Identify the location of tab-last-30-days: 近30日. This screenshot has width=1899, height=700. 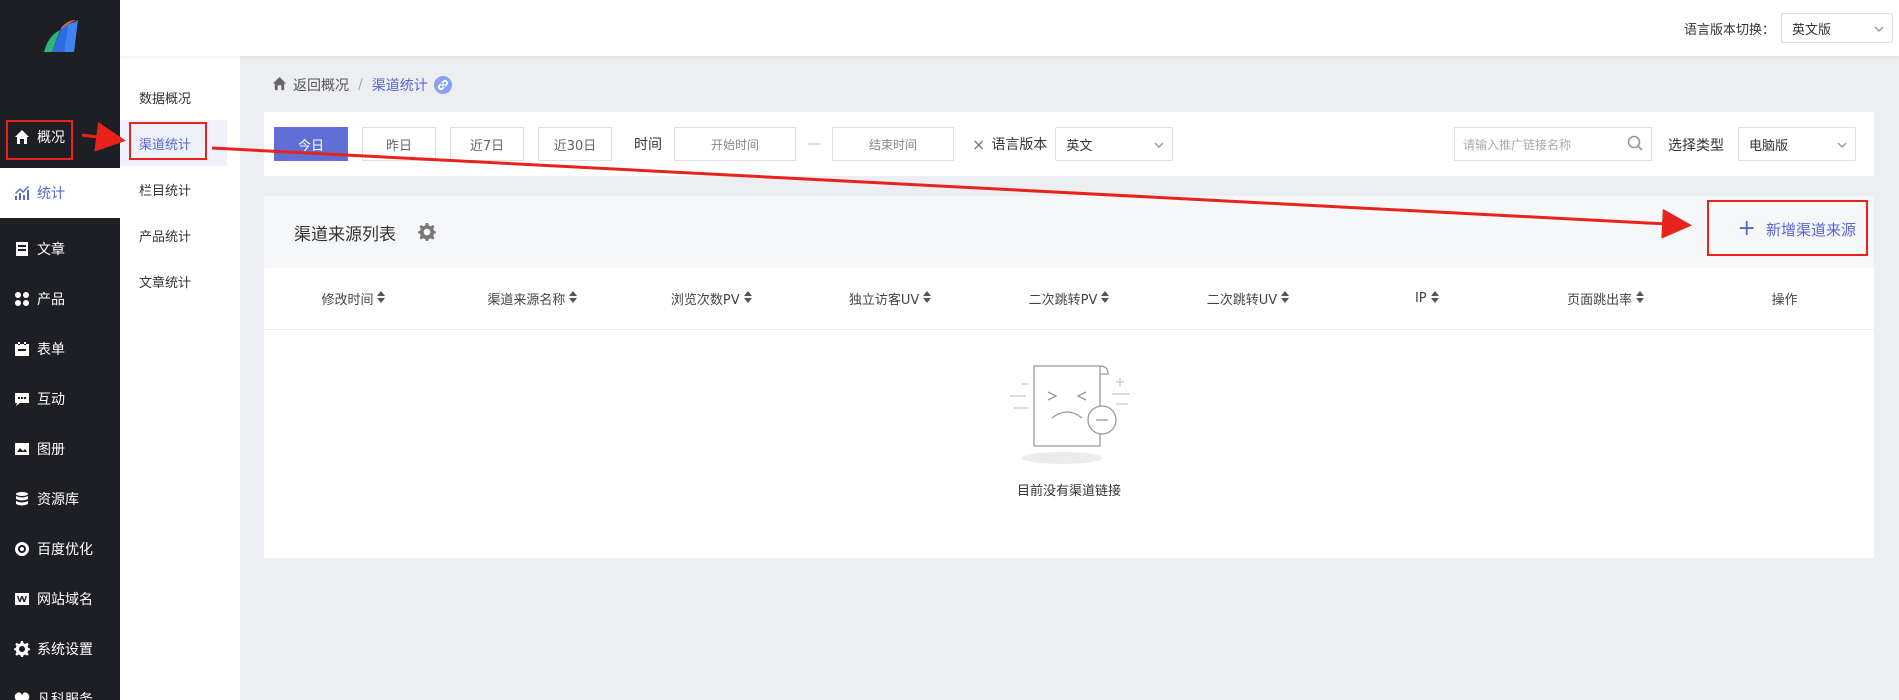
(575, 144).